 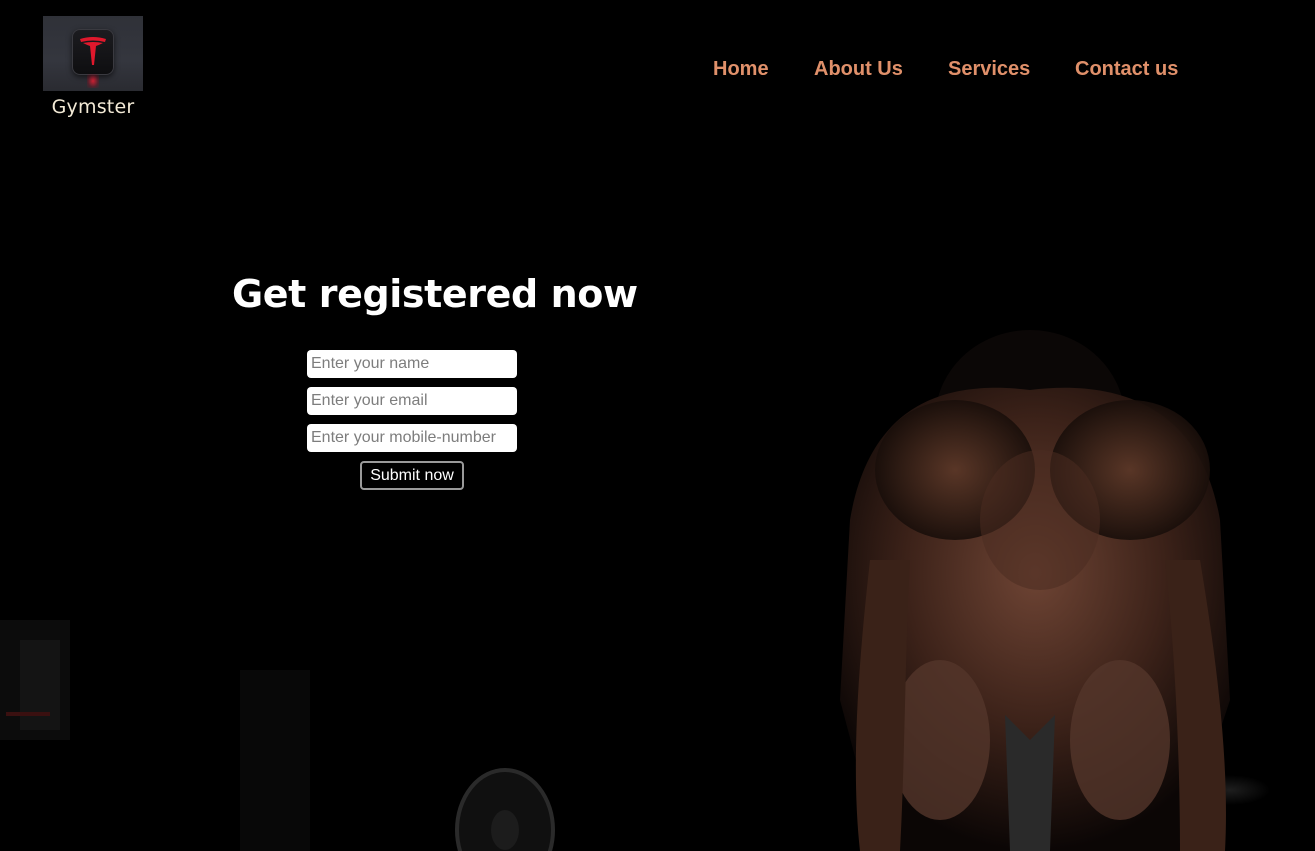 What do you see at coordinates (412, 475) in the screenshot?
I see `submit-button: Submit now` at bounding box center [412, 475].